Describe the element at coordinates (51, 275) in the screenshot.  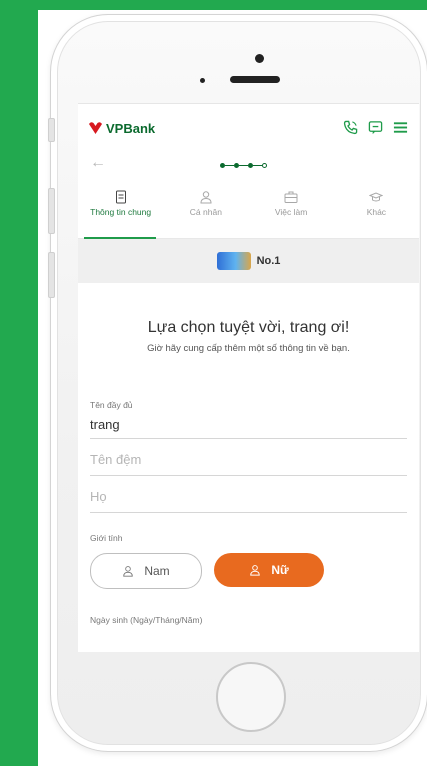
I see `phone-volume-down` at that location.